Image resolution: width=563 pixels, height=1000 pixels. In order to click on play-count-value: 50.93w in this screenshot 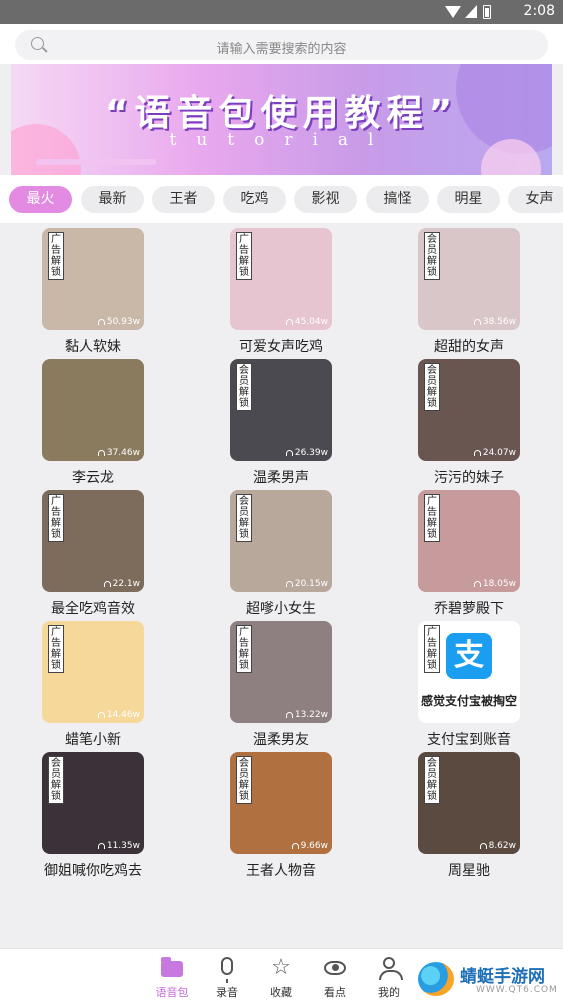, I will do `click(123, 322)`.